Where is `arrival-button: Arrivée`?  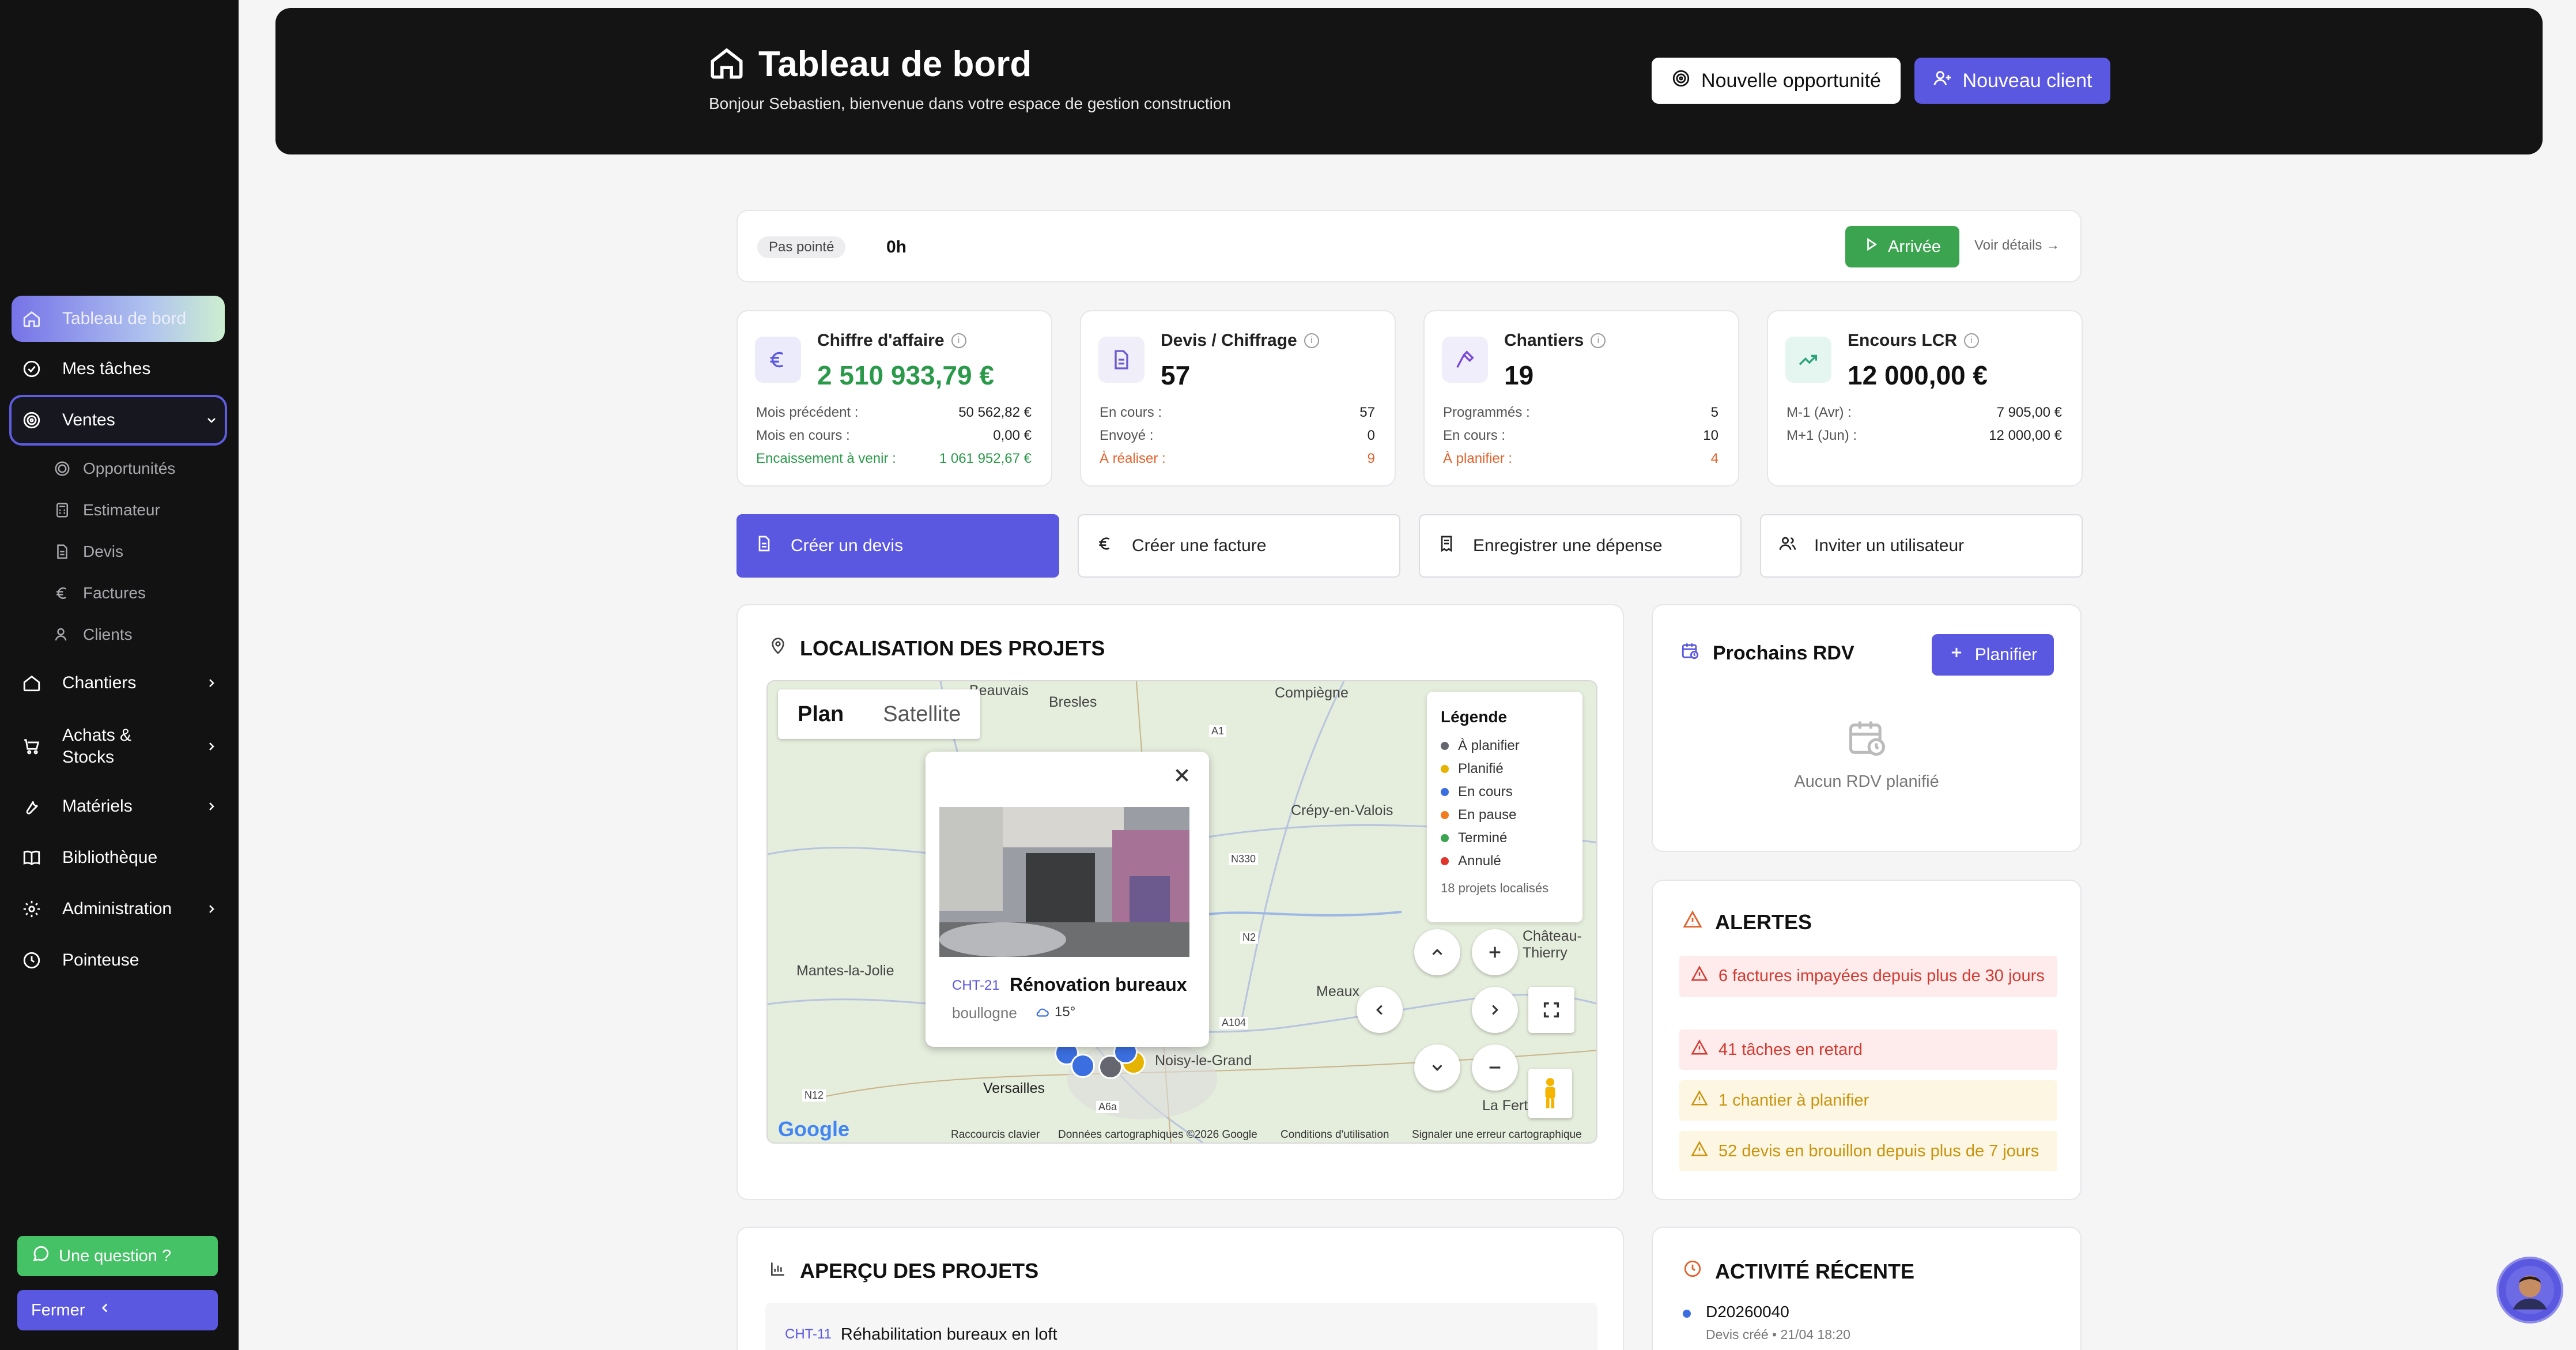
arrival-button: Arrivée is located at coordinates (1902, 247).